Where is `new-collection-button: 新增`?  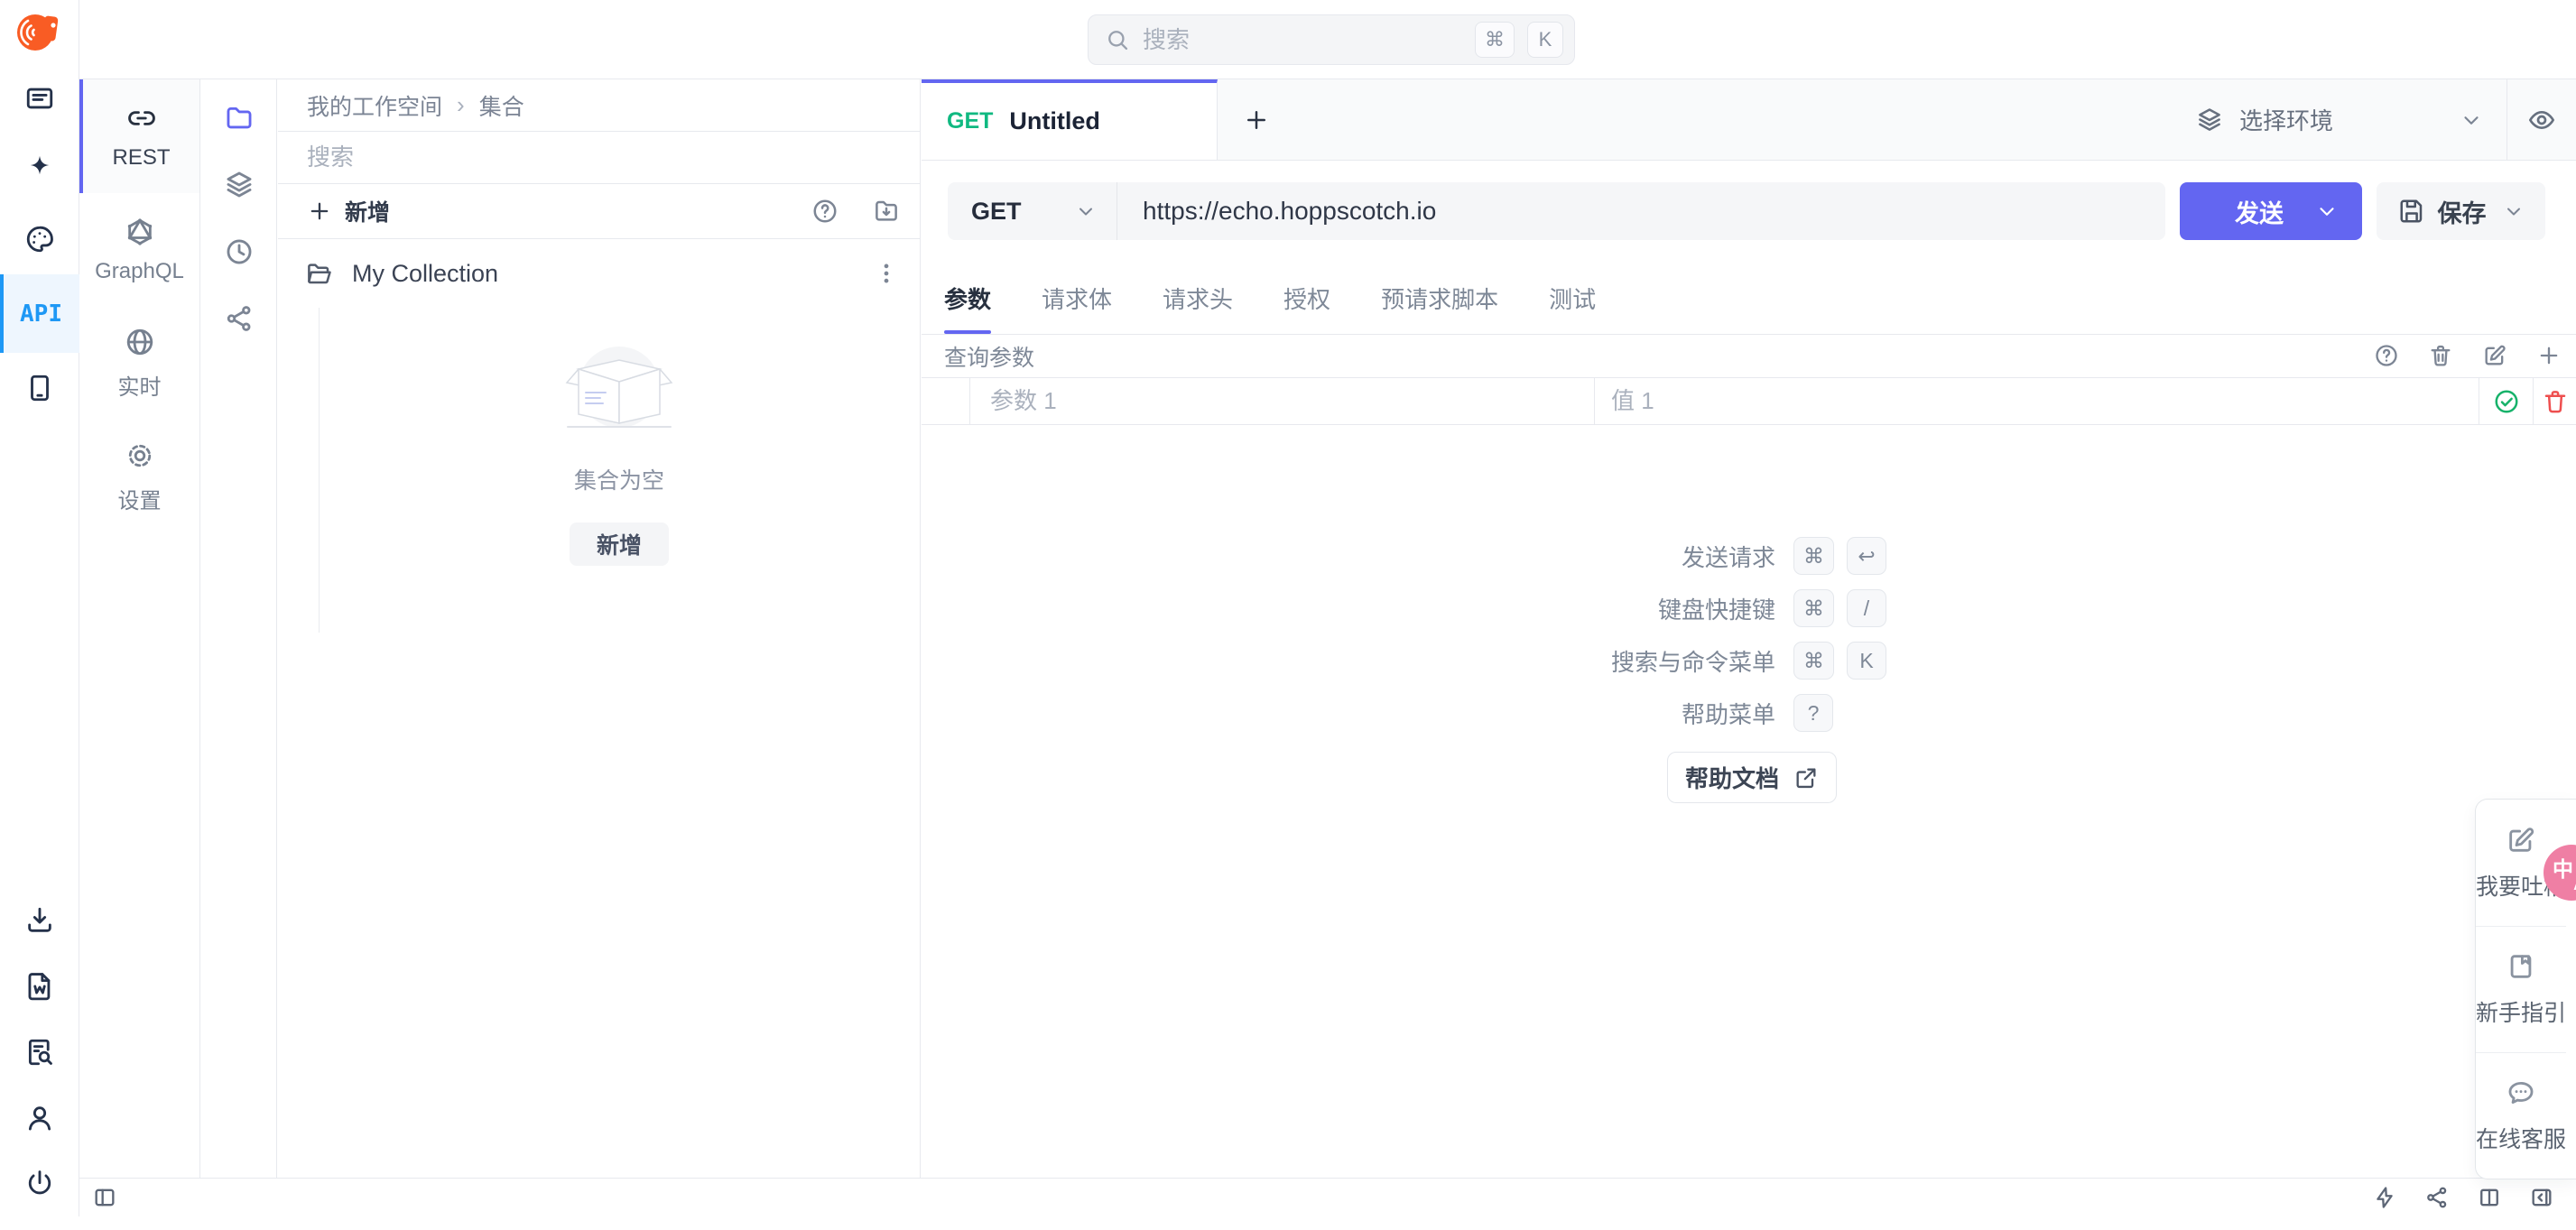 new-collection-button: 新增 is located at coordinates (348, 211).